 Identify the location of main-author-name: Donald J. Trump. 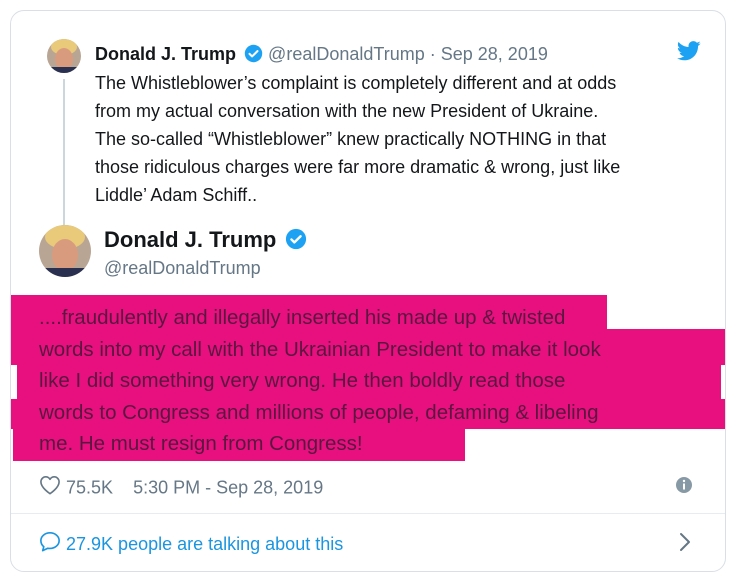
(205, 241).